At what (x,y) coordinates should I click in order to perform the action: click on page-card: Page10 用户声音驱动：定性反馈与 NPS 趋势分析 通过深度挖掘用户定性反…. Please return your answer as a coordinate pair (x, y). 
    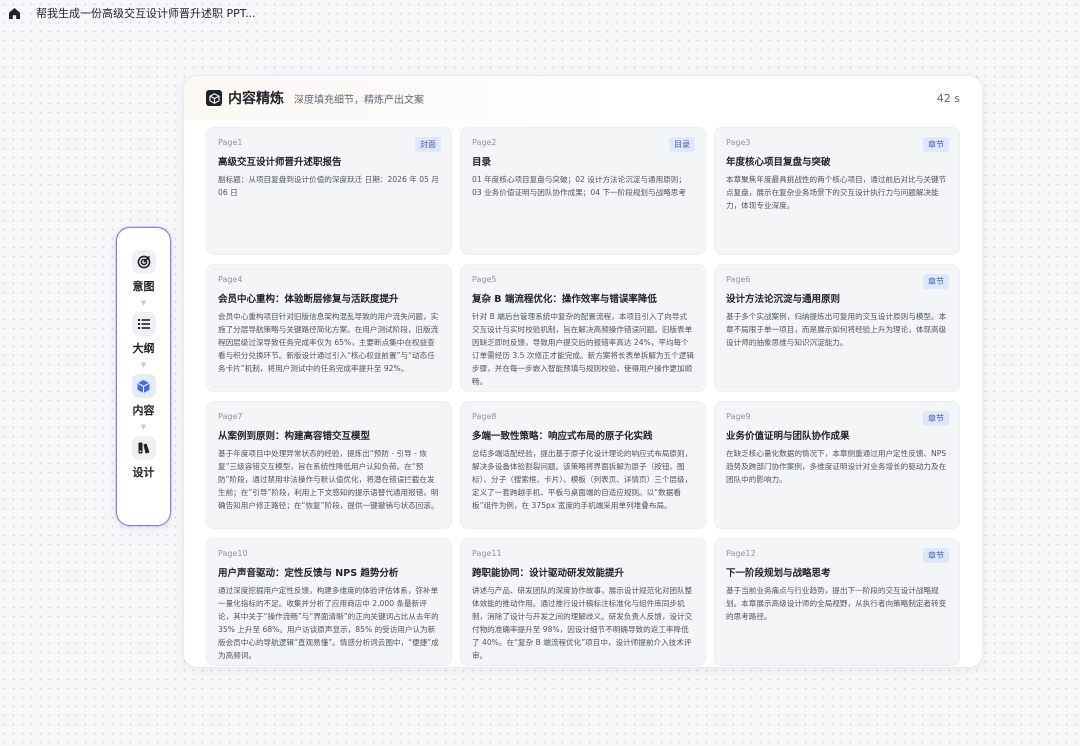
    Looking at the image, I should click on (329, 602).